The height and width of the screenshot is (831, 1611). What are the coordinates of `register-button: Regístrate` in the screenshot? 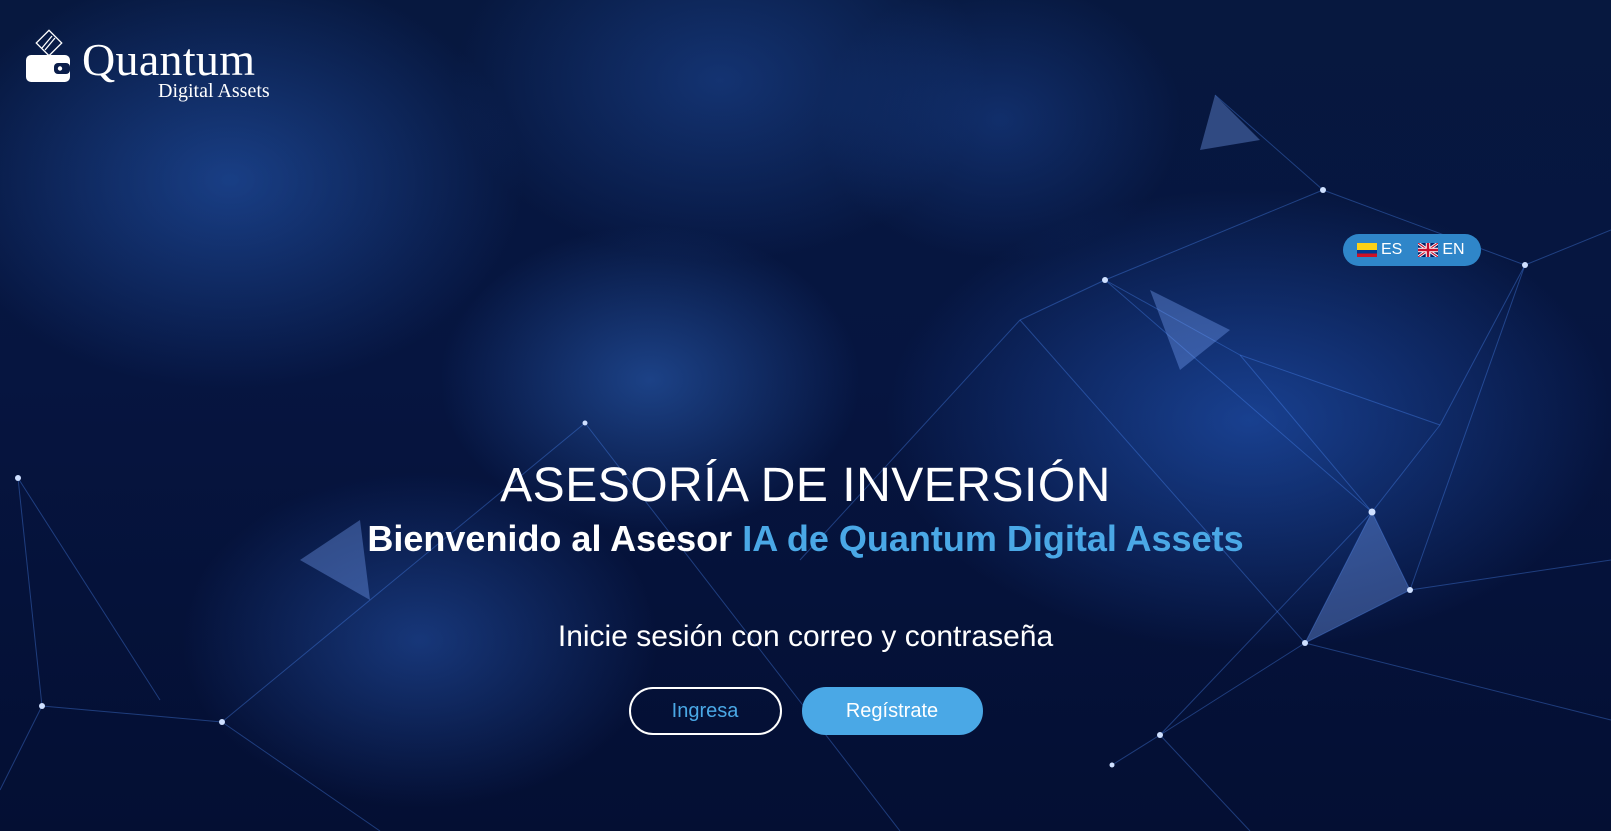 It's located at (892, 711).